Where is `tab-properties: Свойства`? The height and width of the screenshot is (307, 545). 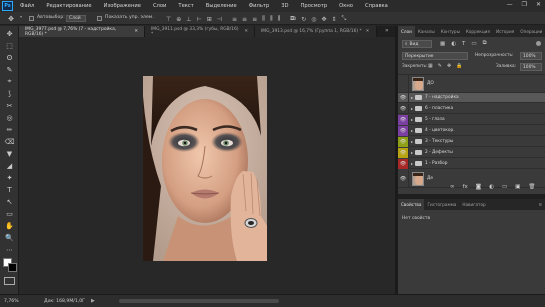 tab-properties: Свойства is located at coordinates (411, 204).